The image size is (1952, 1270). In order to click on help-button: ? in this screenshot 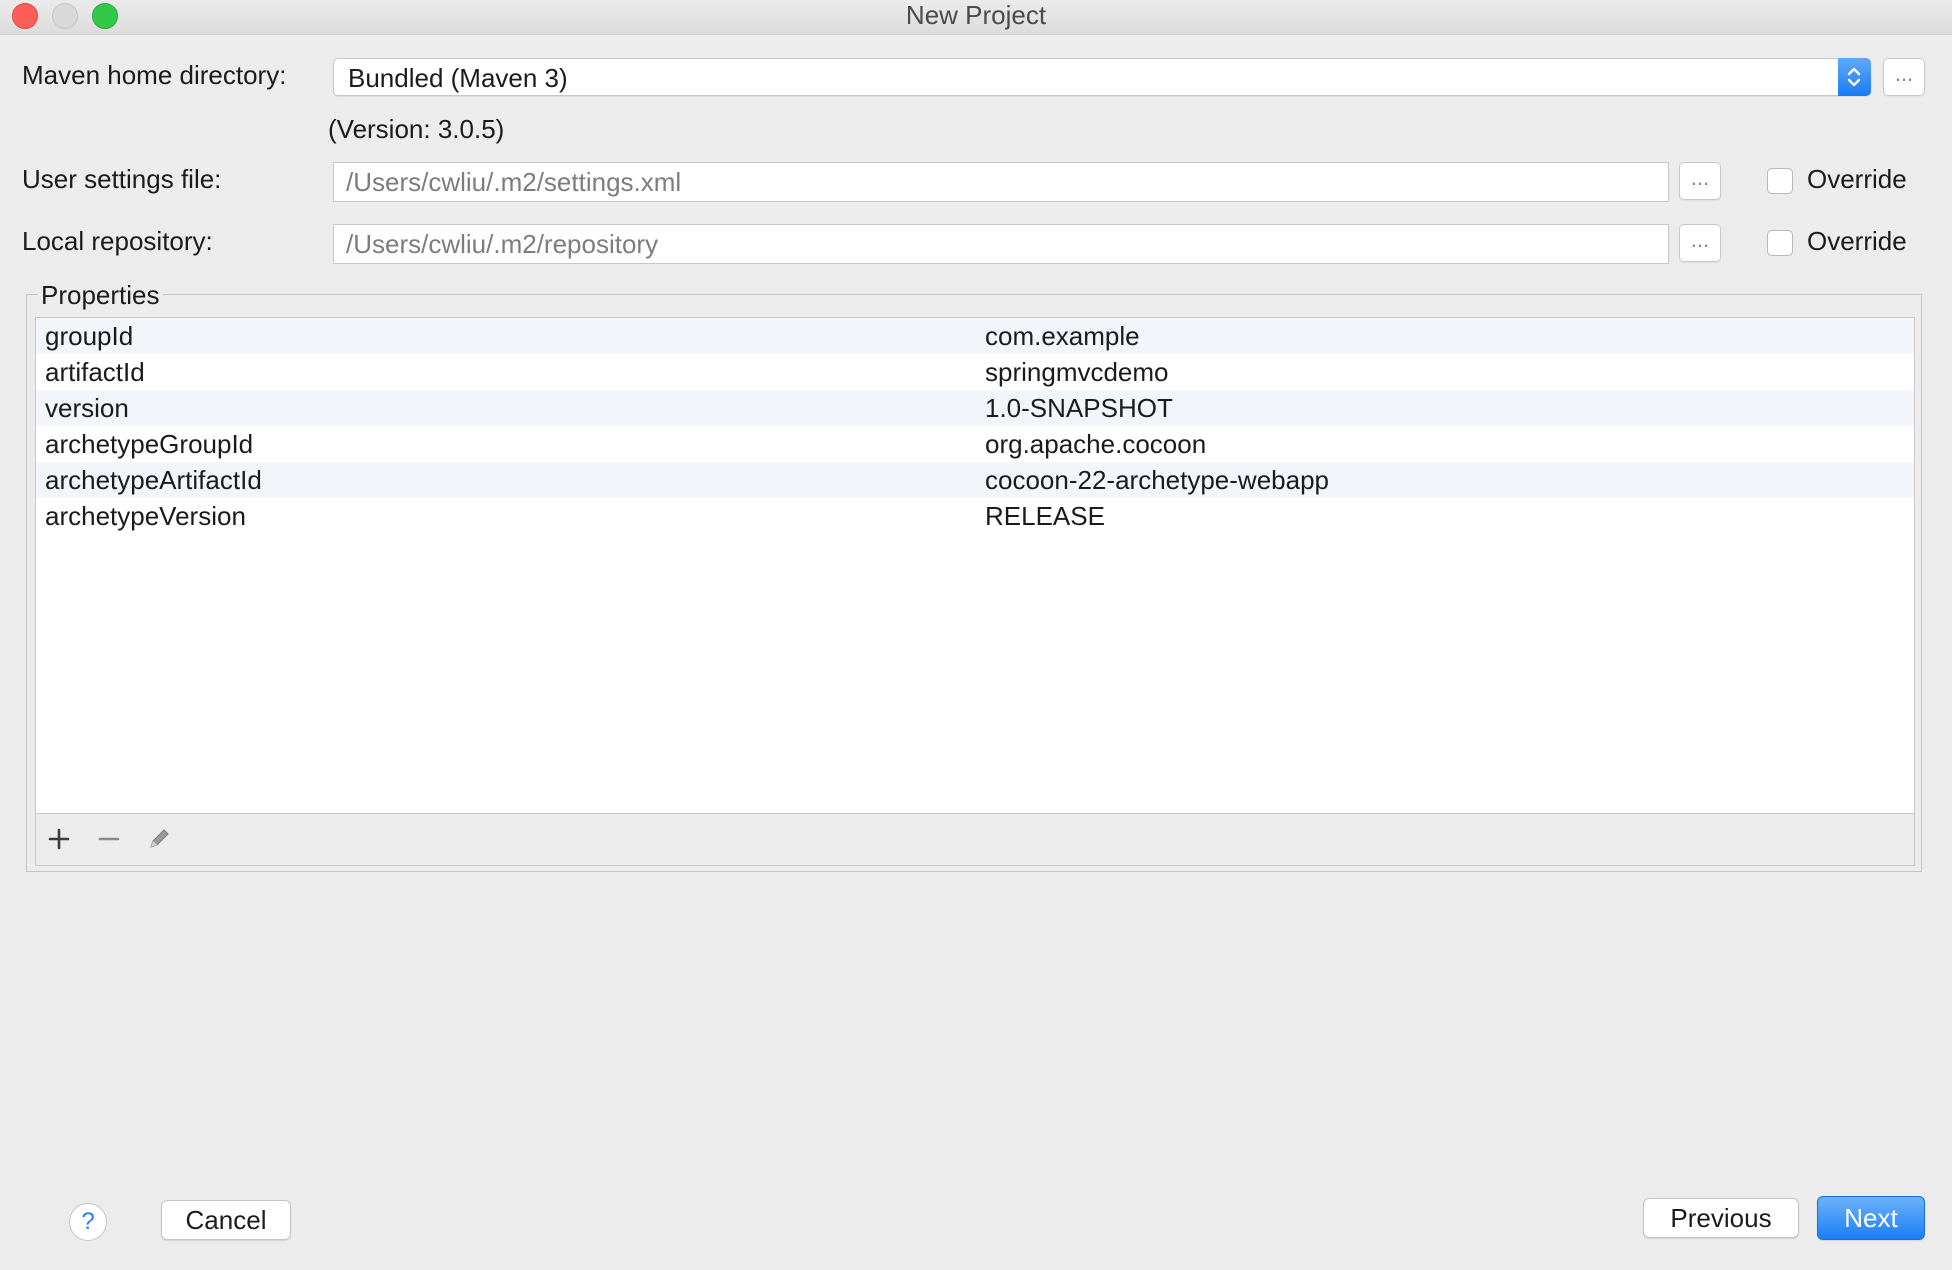, I will do `click(88, 1222)`.